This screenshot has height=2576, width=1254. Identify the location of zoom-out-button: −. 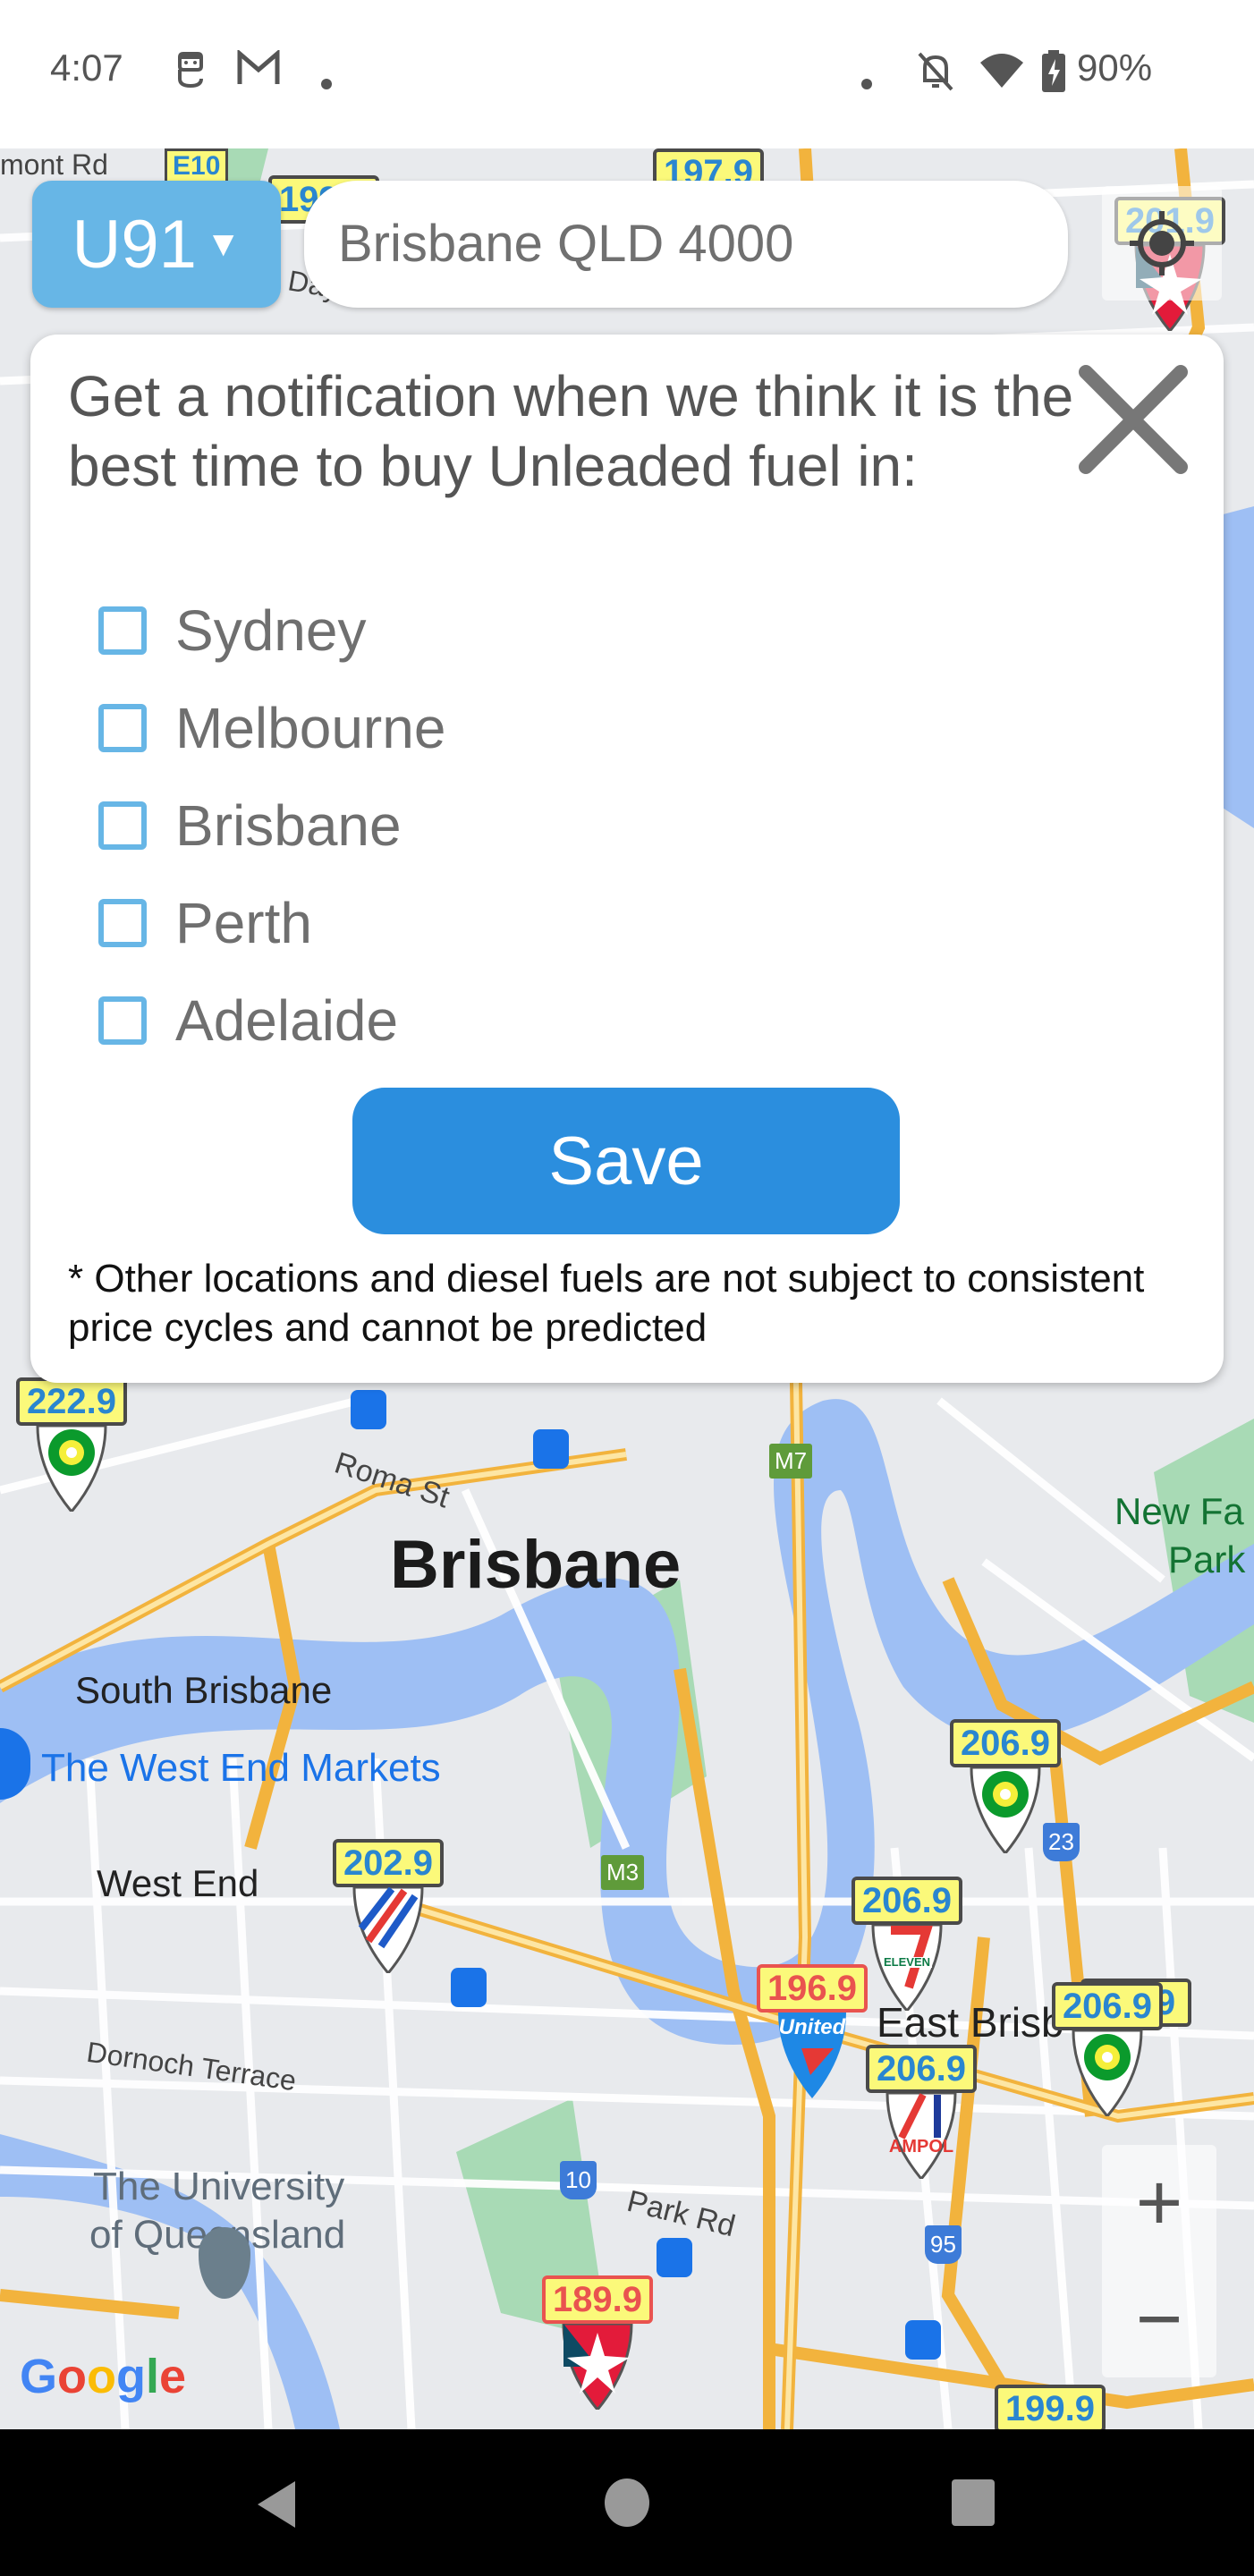
(1159, 2319).